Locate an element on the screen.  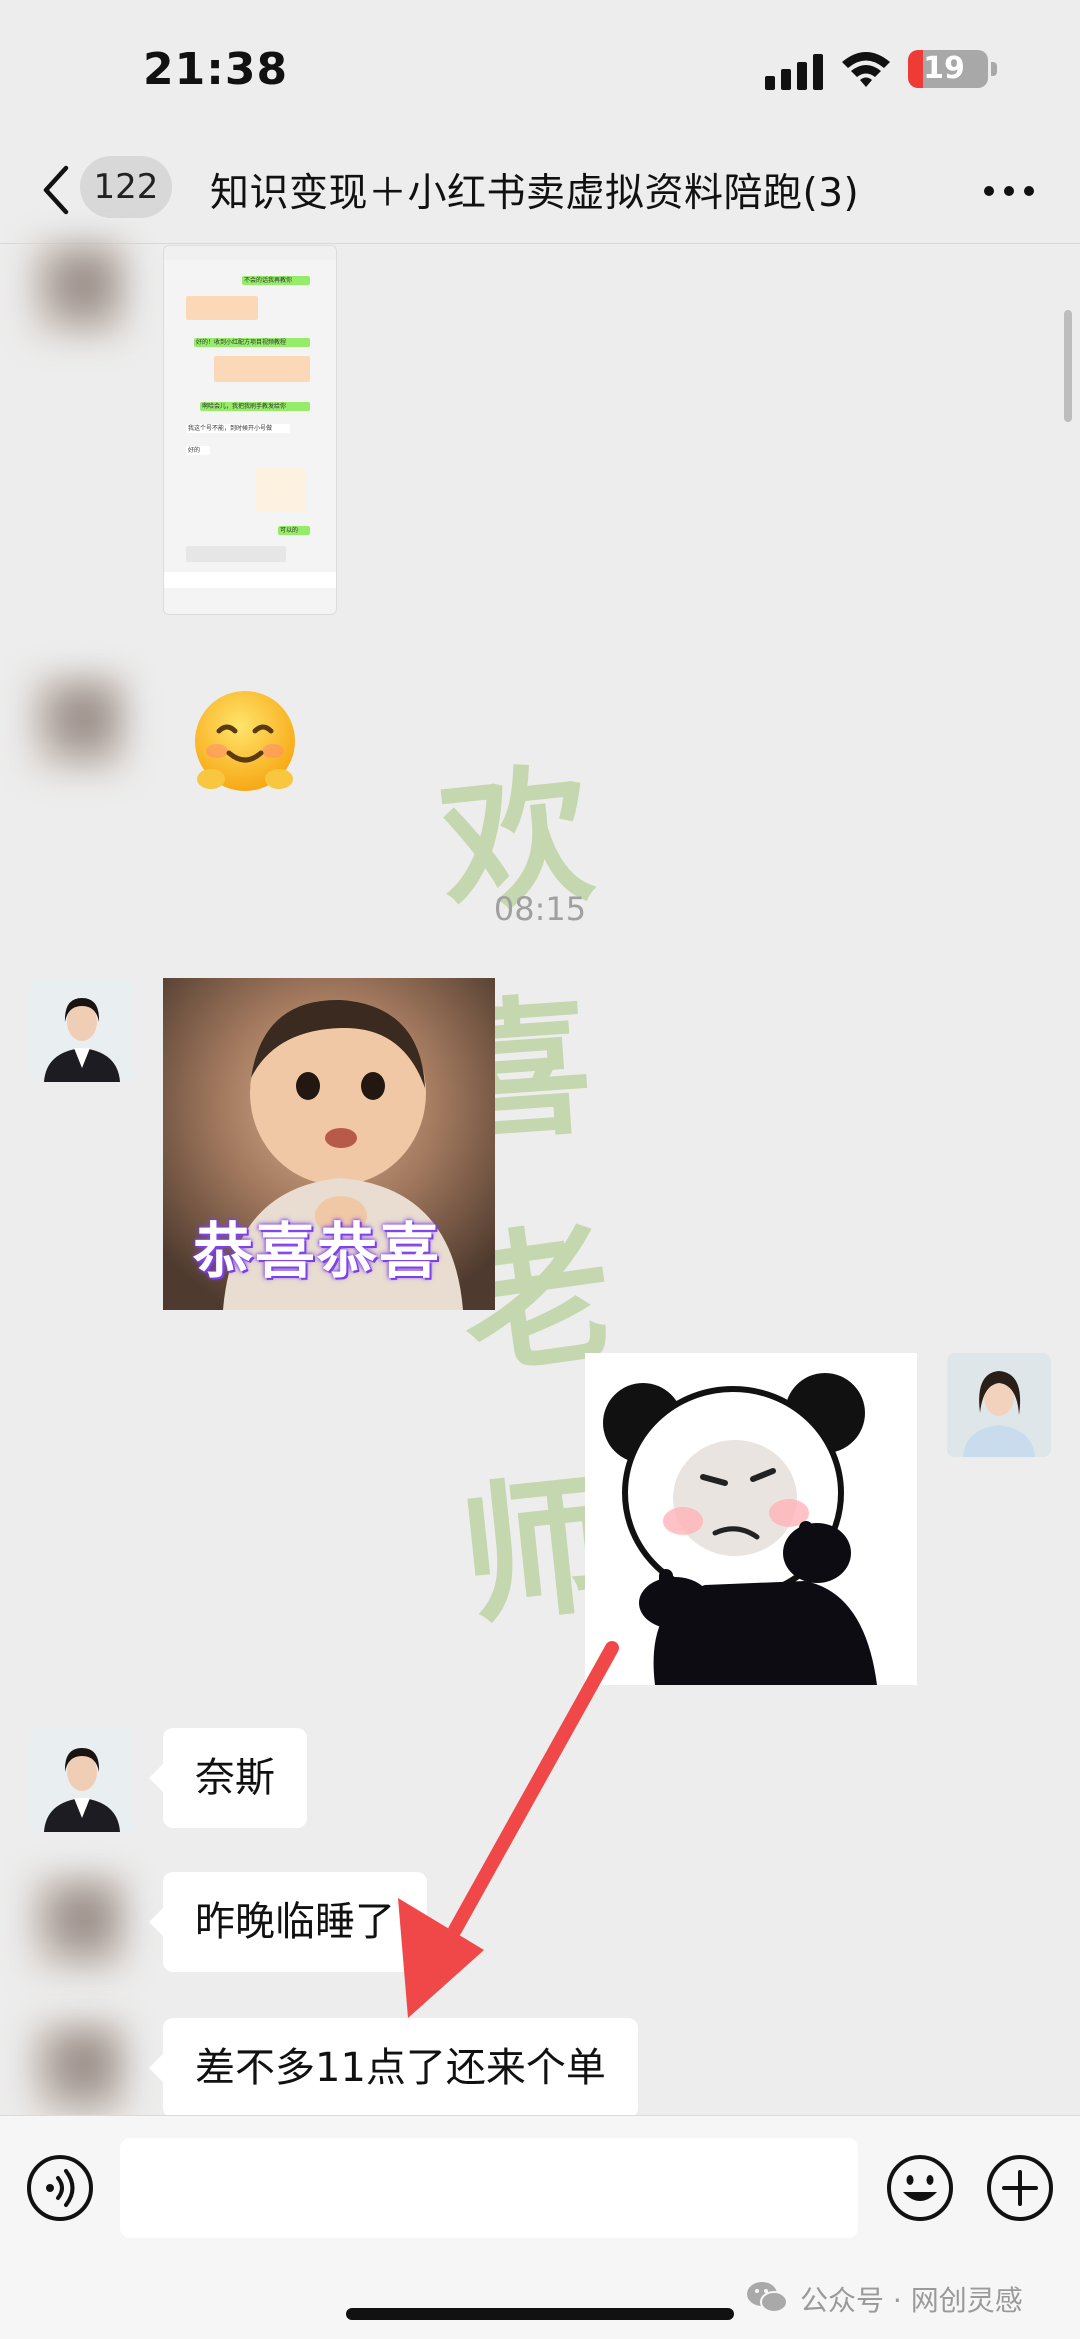
screenshot-header is located at coordinates (250, 253).